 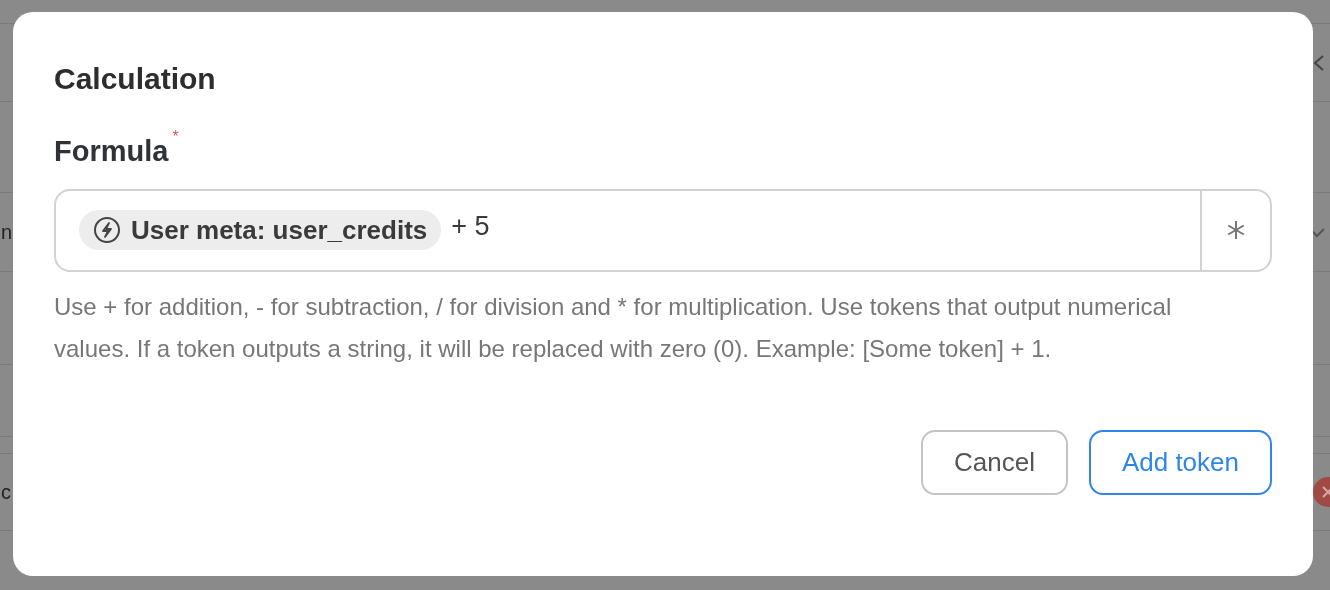 What do you see at coordinates (107, 230) in the screenshot?
I see `bolt-icon` at bounding box center [107, 230].